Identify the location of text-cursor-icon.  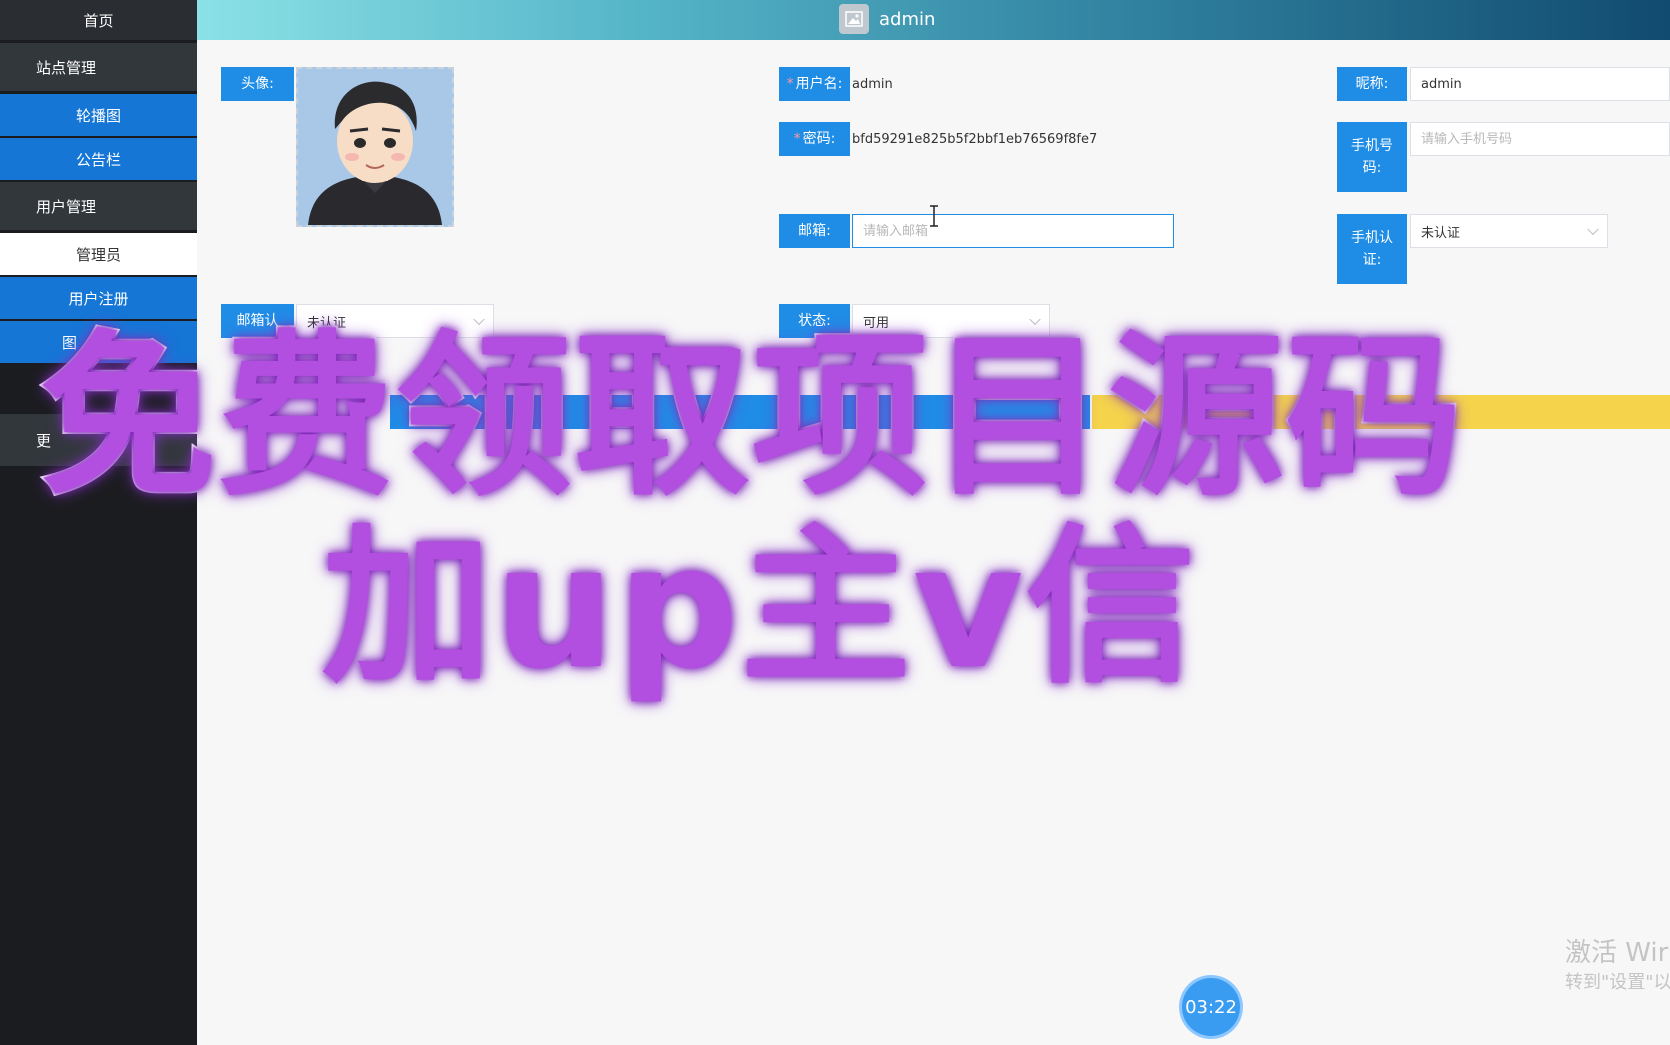
(934, 216).